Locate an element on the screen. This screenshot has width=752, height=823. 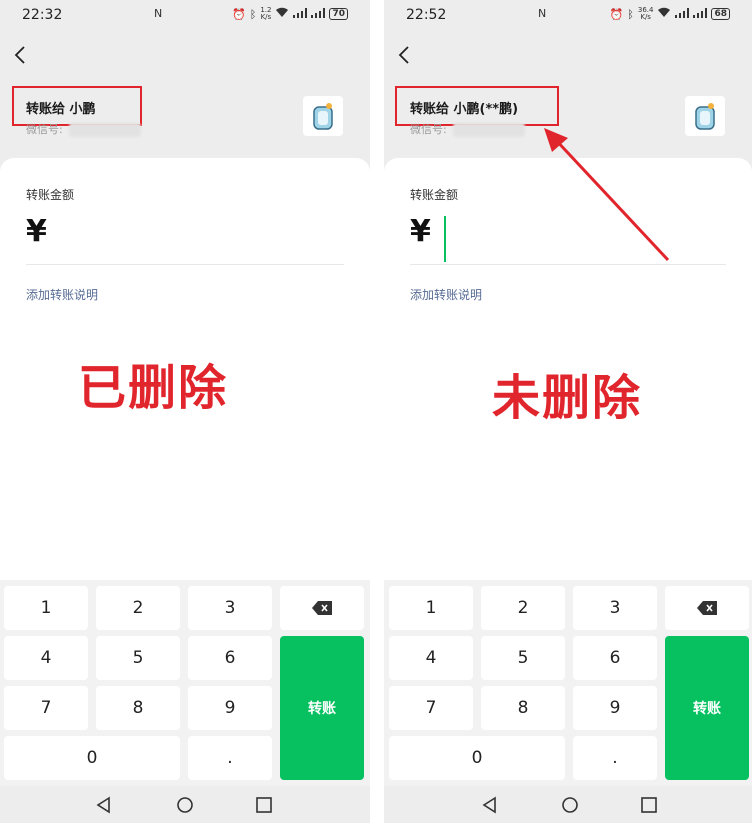
status-bar: 22:32 N ⏰ ᛒ 1.2 K/s 70 is located at coordinates (185, 16).